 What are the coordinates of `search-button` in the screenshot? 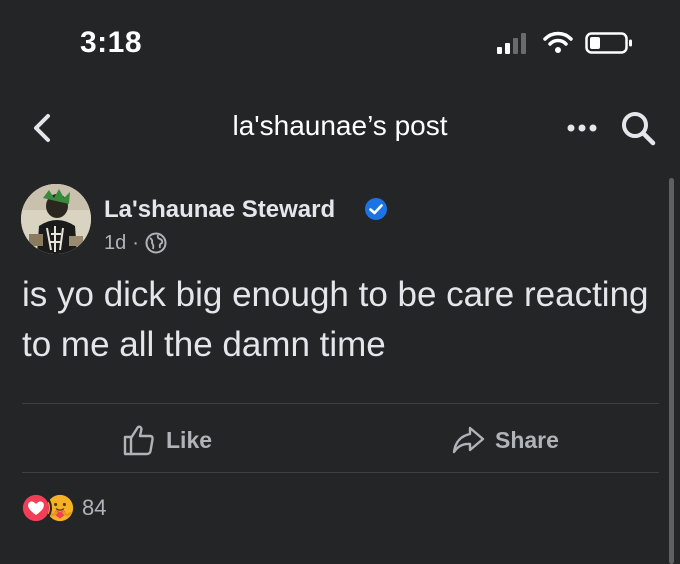 It's located at (638, 128).